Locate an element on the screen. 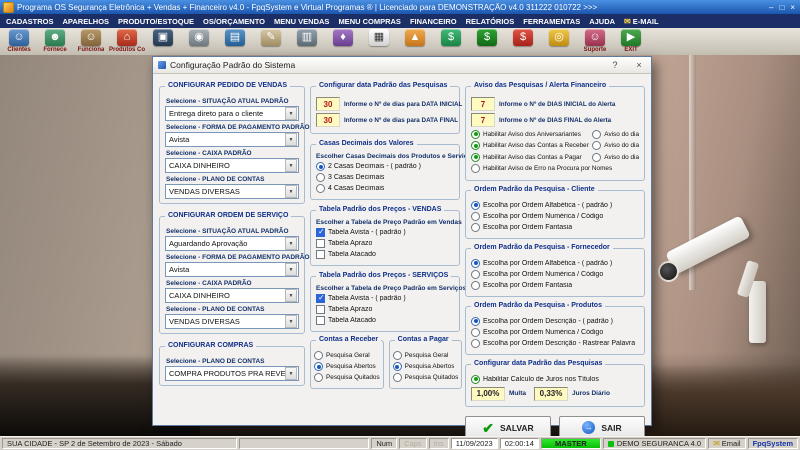 Image resolution: width=800 pixels, height=450 pixels. juros-diario-input: 0,33% is located at coordinates (550, 393).